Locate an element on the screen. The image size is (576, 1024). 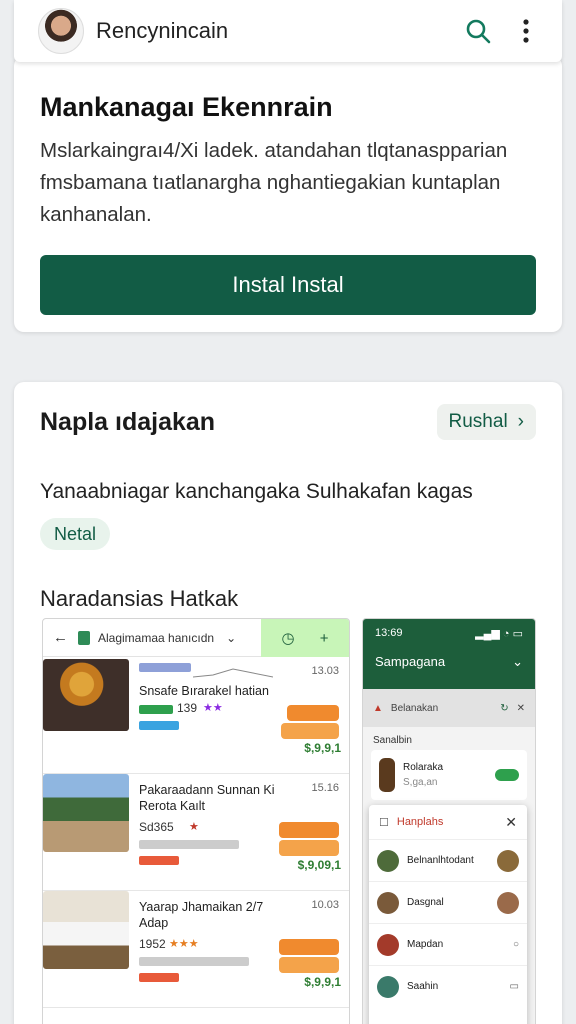
item-subtitle: S,ga,an is located at coordinates (420, 782).